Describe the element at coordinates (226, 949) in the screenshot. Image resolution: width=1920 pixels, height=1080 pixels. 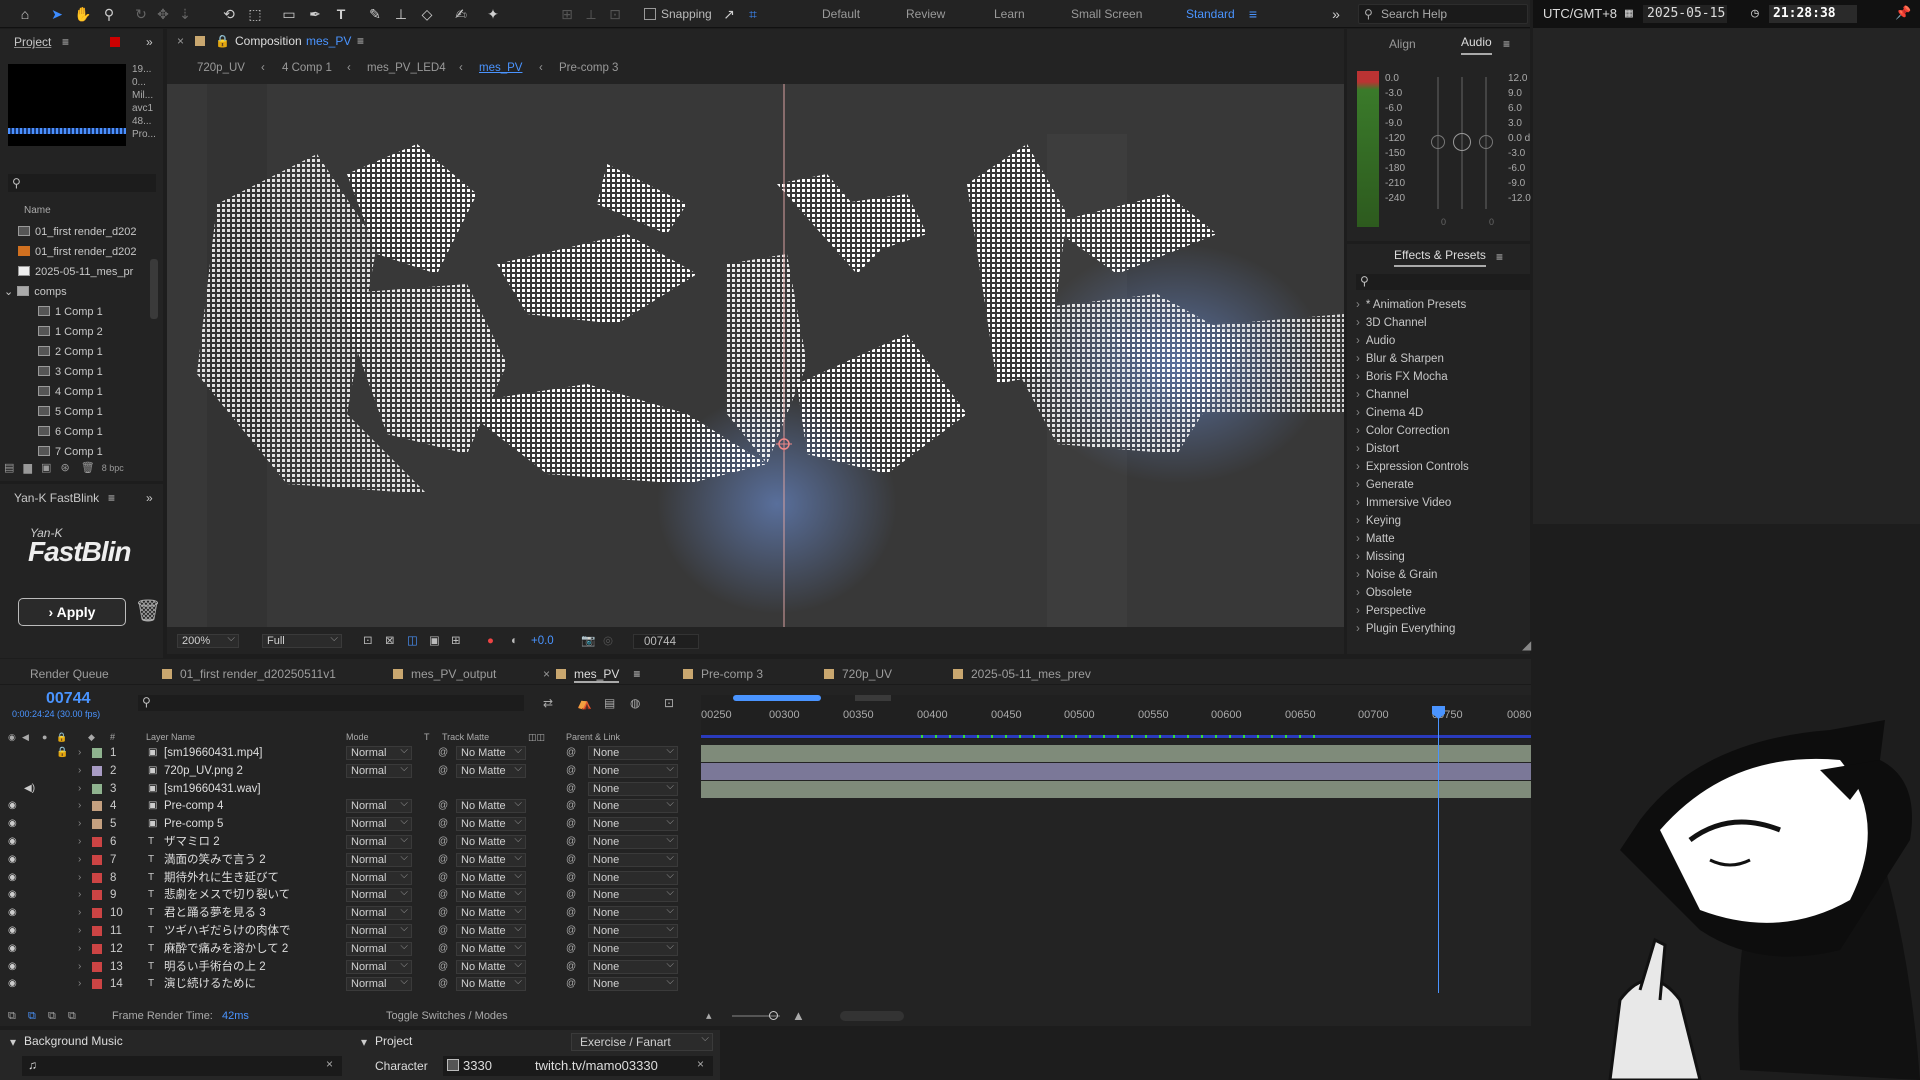
I see `layer-name: 麻酔で痛みを溶かして 2` at that location.